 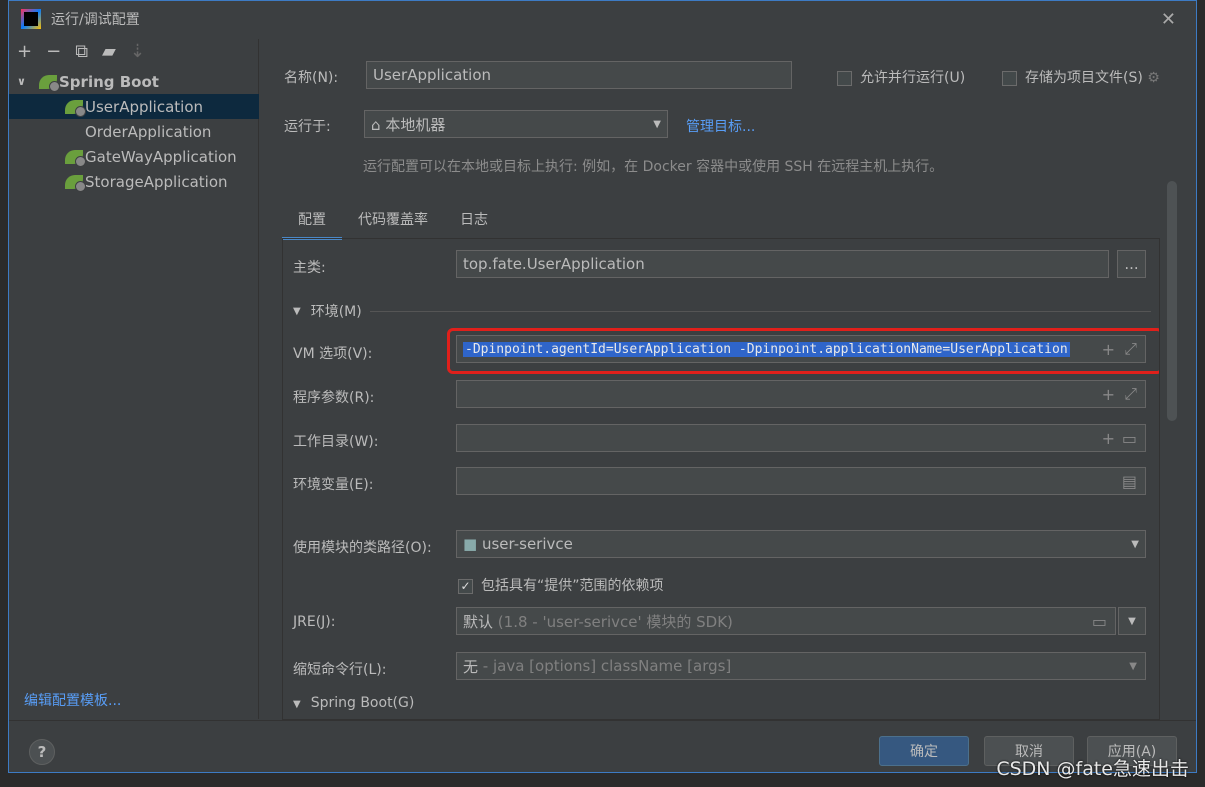 What do you see at coordinates (470, 544) in the screenshot?
I see `module-folder-icon: ■` at bounding box center [470, 544].